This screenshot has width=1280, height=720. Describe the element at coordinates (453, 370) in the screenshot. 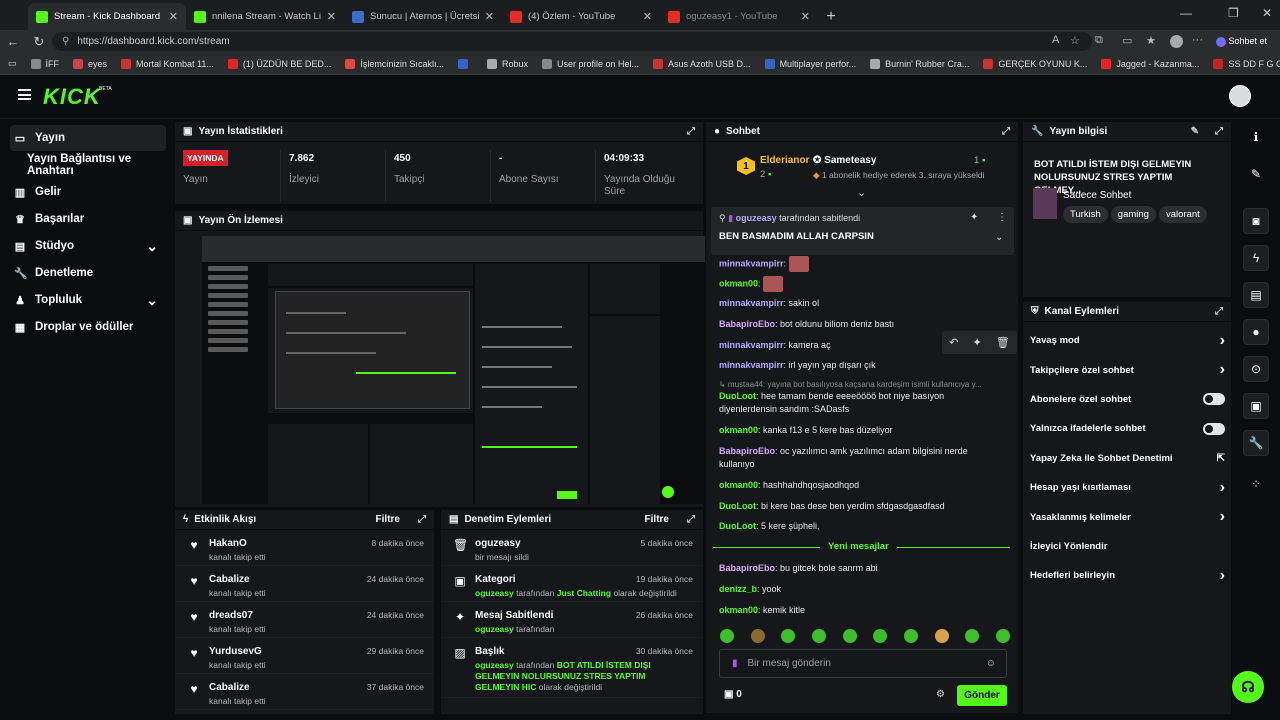

I see `stream-preview-video` at that location.